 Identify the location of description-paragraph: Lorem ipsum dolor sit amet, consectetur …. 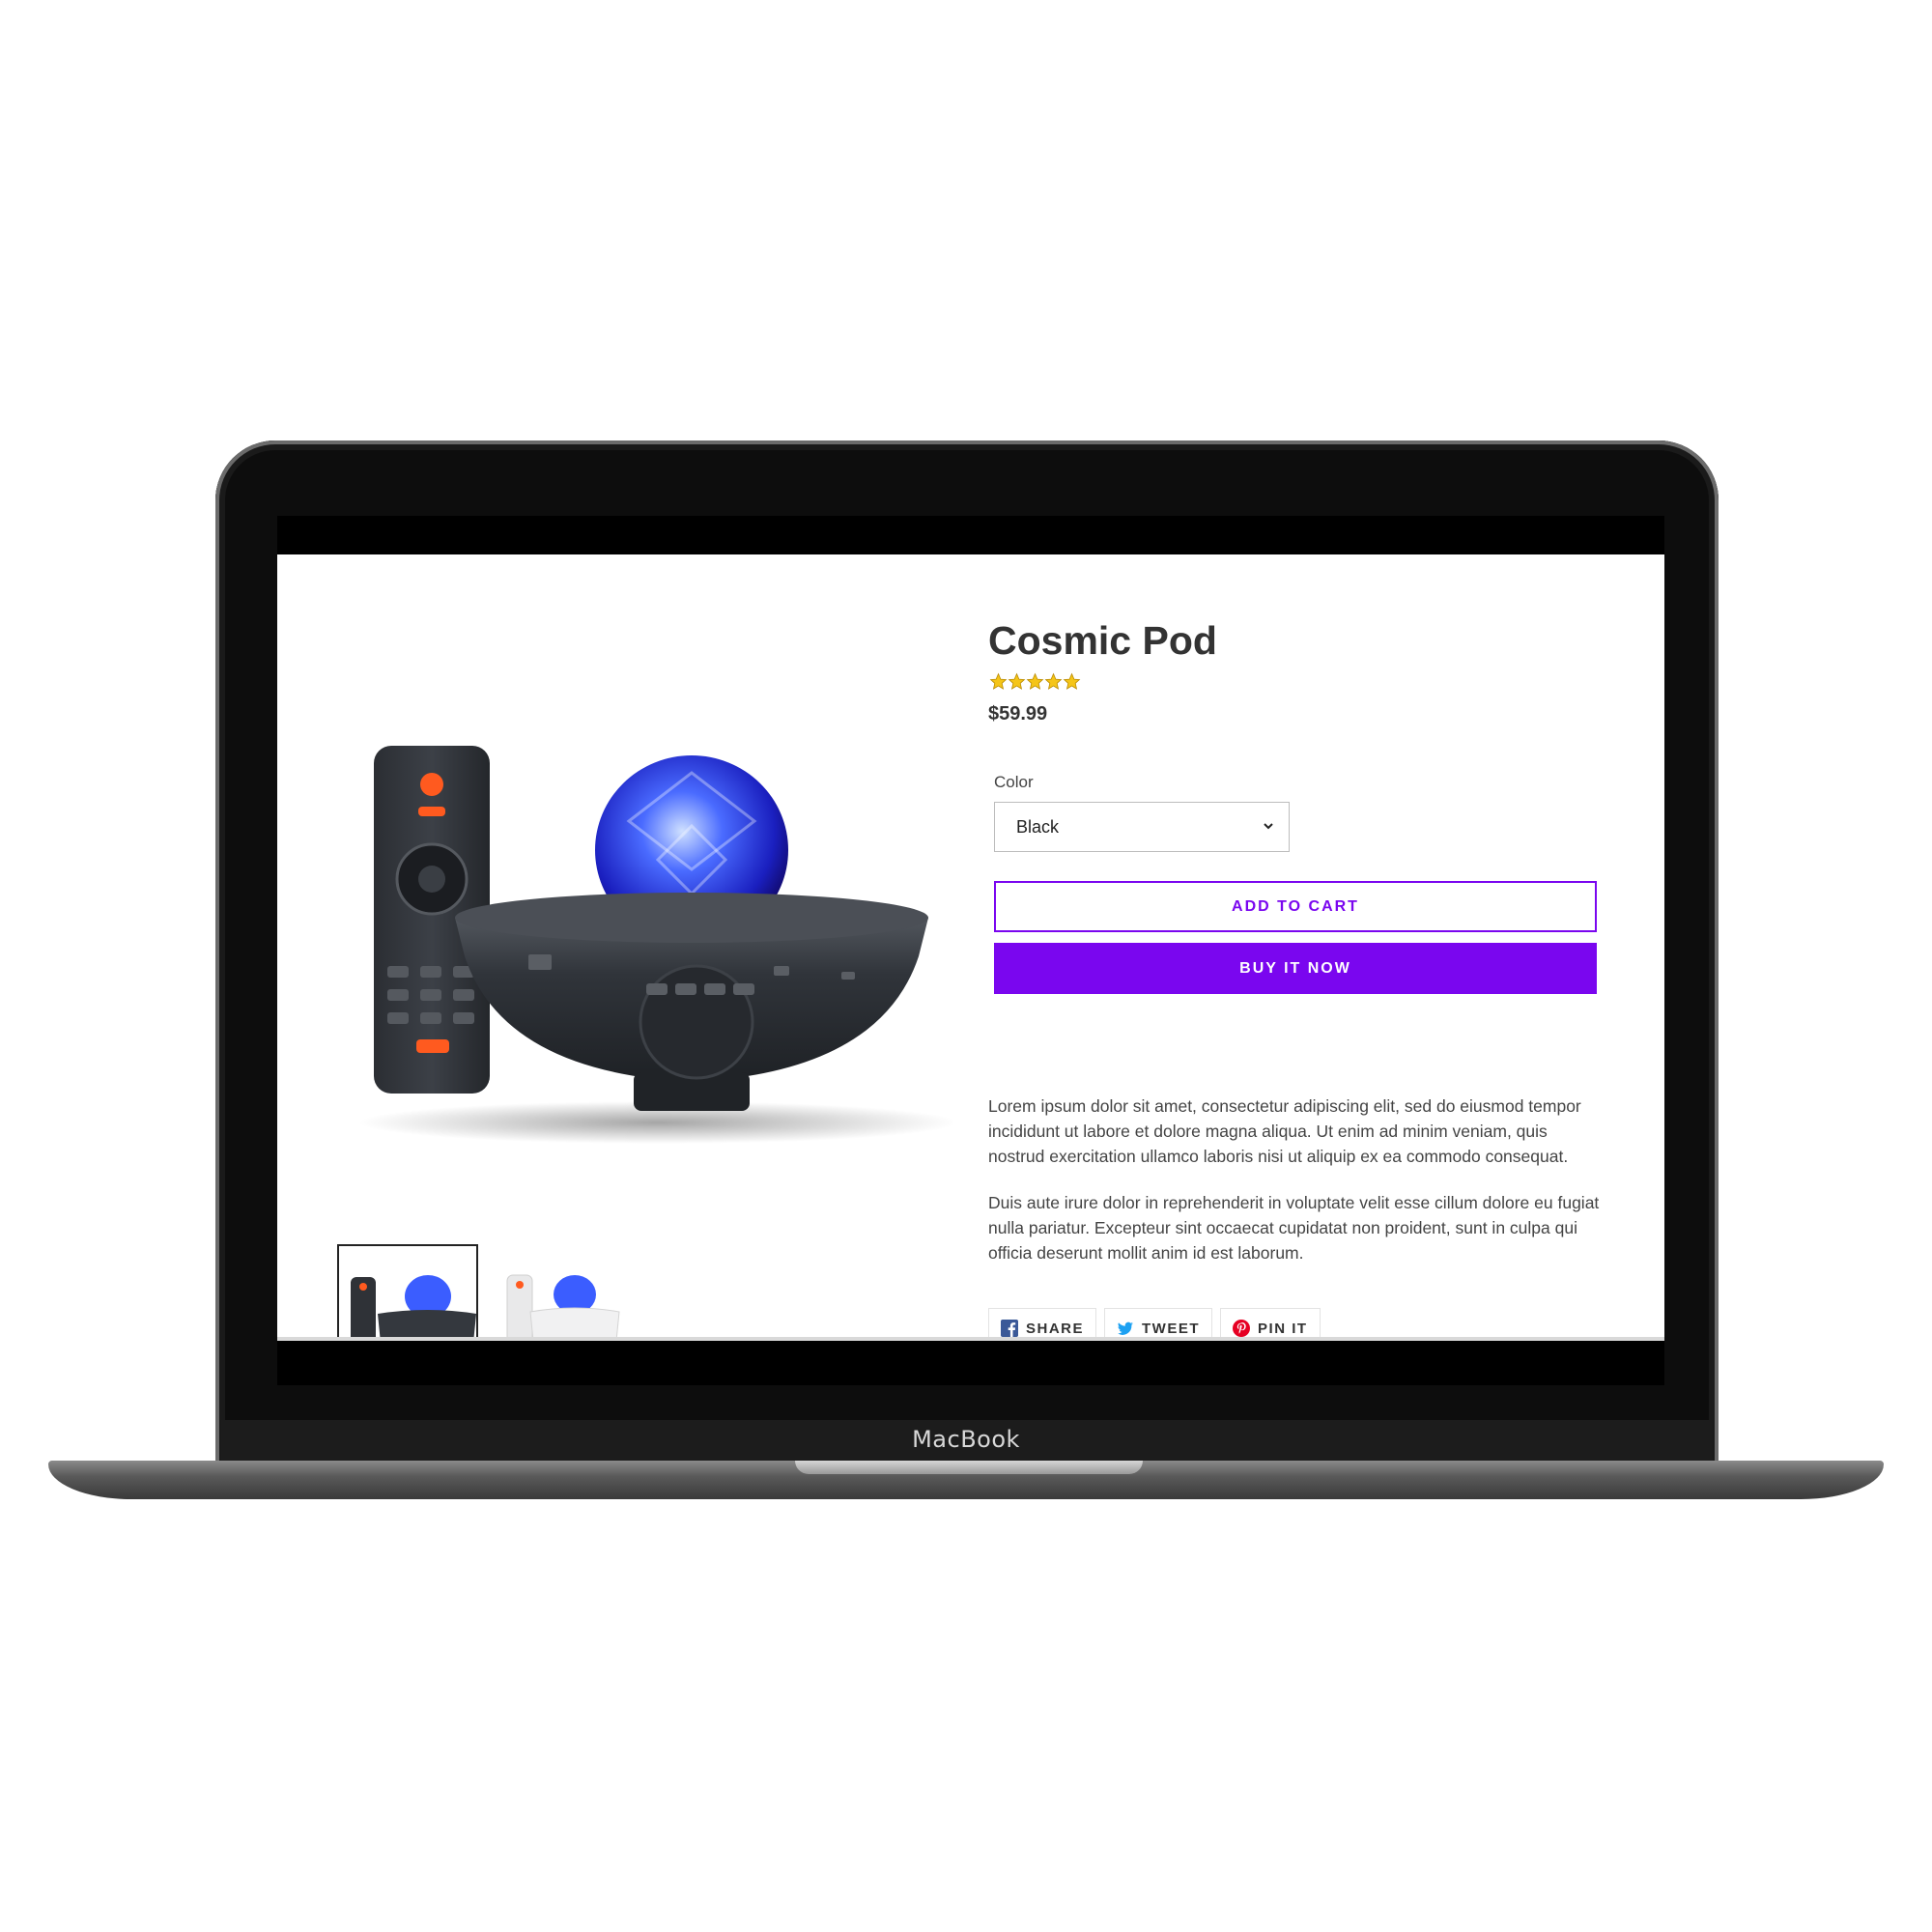
(1284, 1131).